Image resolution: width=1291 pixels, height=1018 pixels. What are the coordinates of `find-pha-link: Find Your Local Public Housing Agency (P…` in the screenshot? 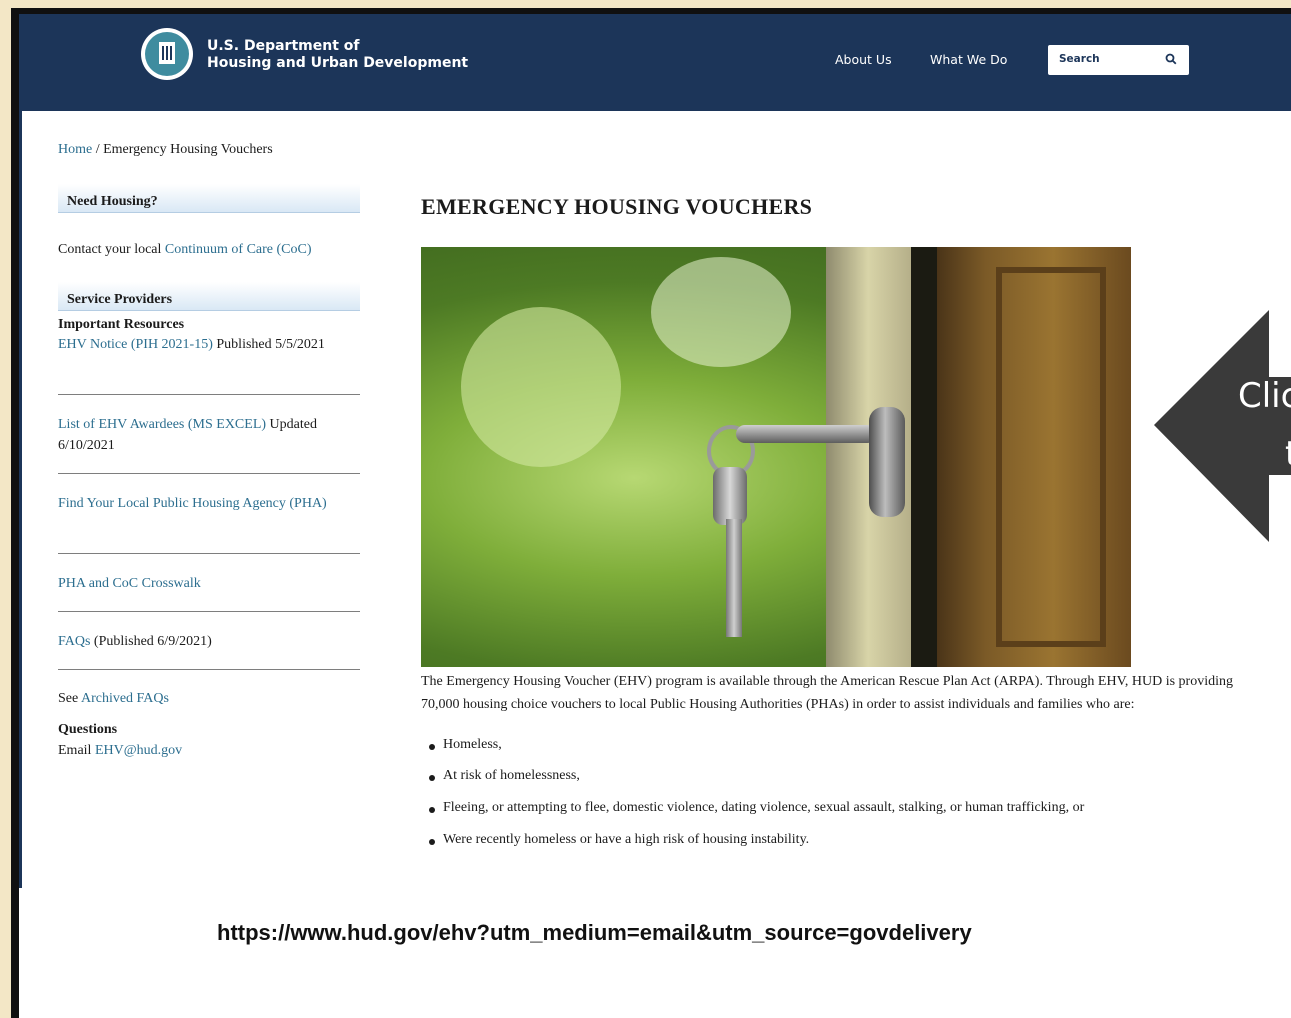 It's located at (192, 503).